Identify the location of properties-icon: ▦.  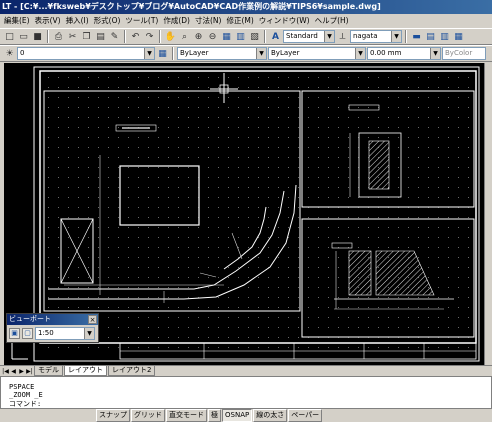
(226, 36).